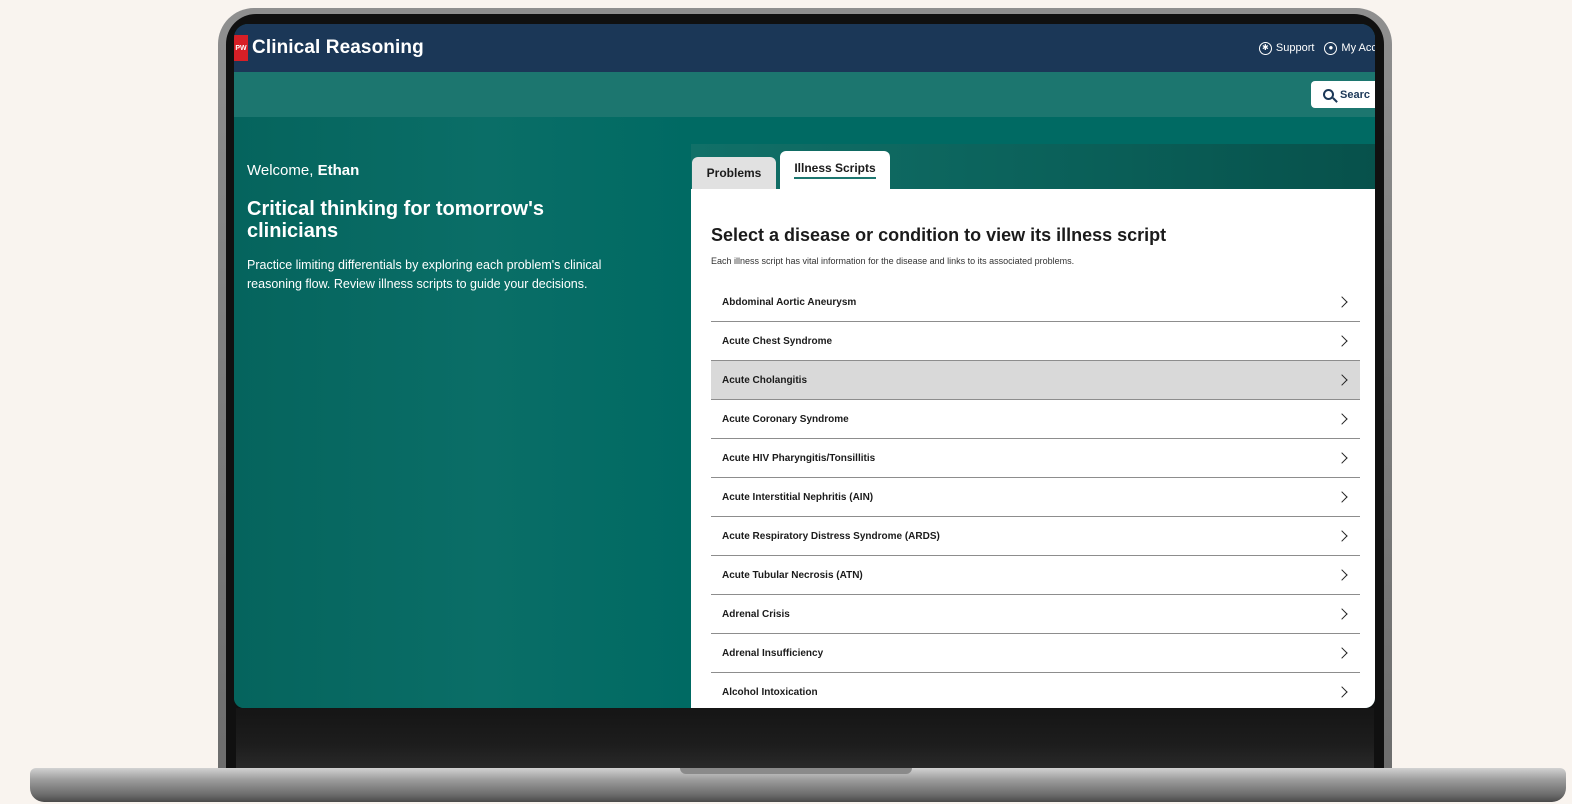  Describe the element at coordinates (1035, 302) in the screenshot. I see `list-item: Abdominal Aortic Aneurysm` at that location.